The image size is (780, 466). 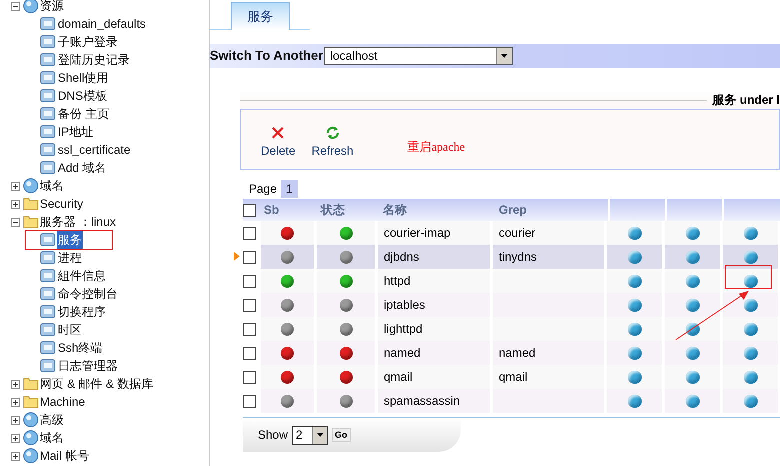 What do you see at coordinates (70, 330) in the screenshot?
I see `tree-item: 时区` at bounding box center [70, 330].